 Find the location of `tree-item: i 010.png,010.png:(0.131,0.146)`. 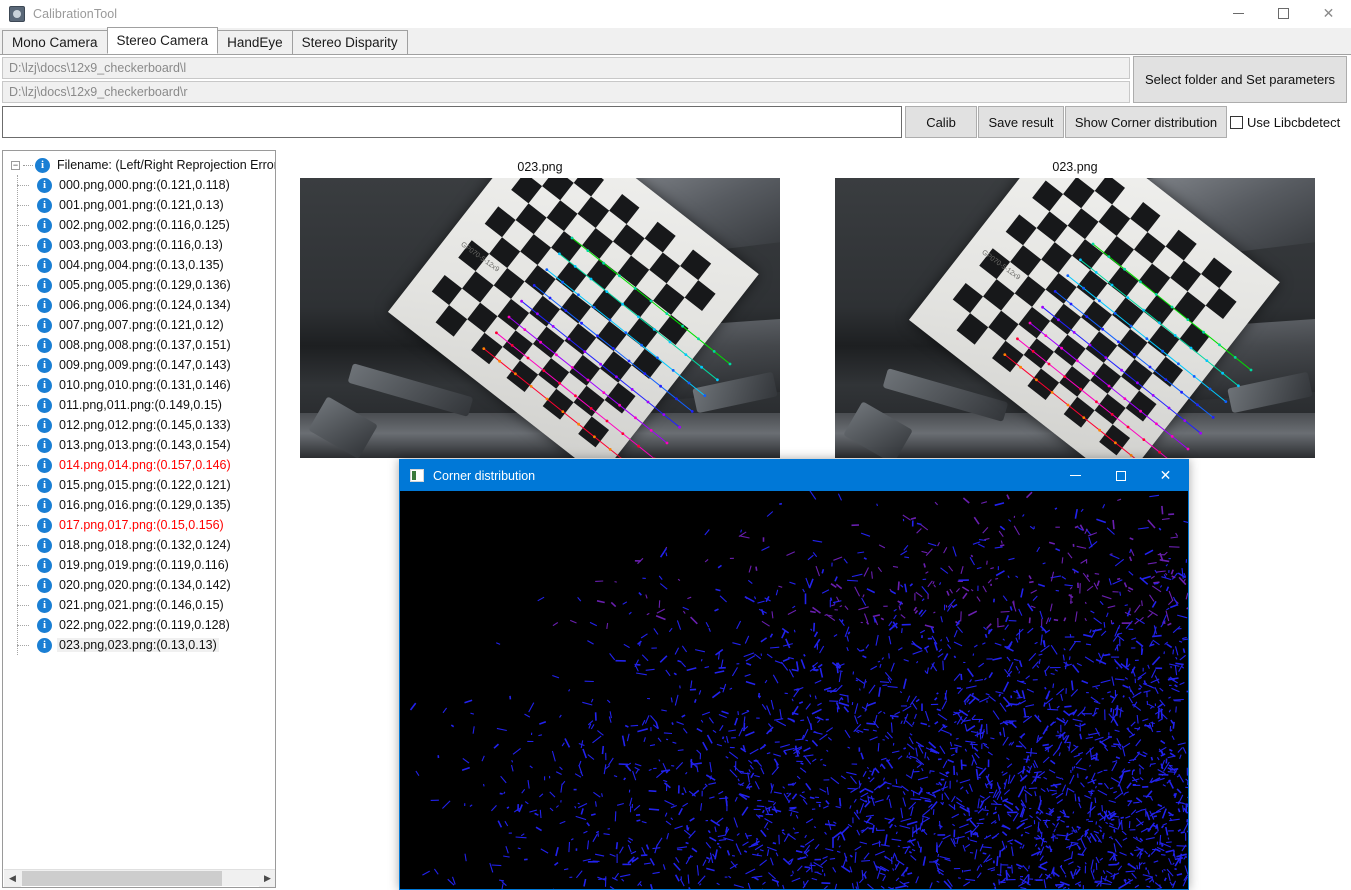

tree-item: i 010.png,010.png:(0.131,0.146) is located at coordinates (139, 385).